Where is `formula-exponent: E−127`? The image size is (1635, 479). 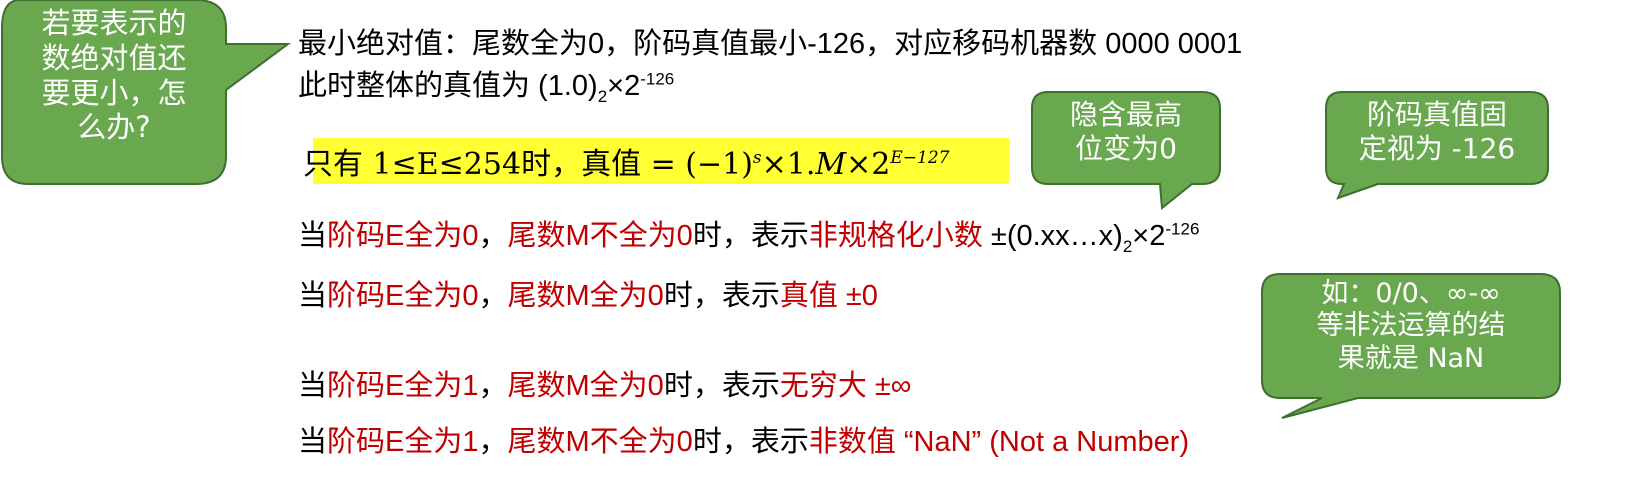
formula-exponent: E−127 is located at coordinates (920, 158).